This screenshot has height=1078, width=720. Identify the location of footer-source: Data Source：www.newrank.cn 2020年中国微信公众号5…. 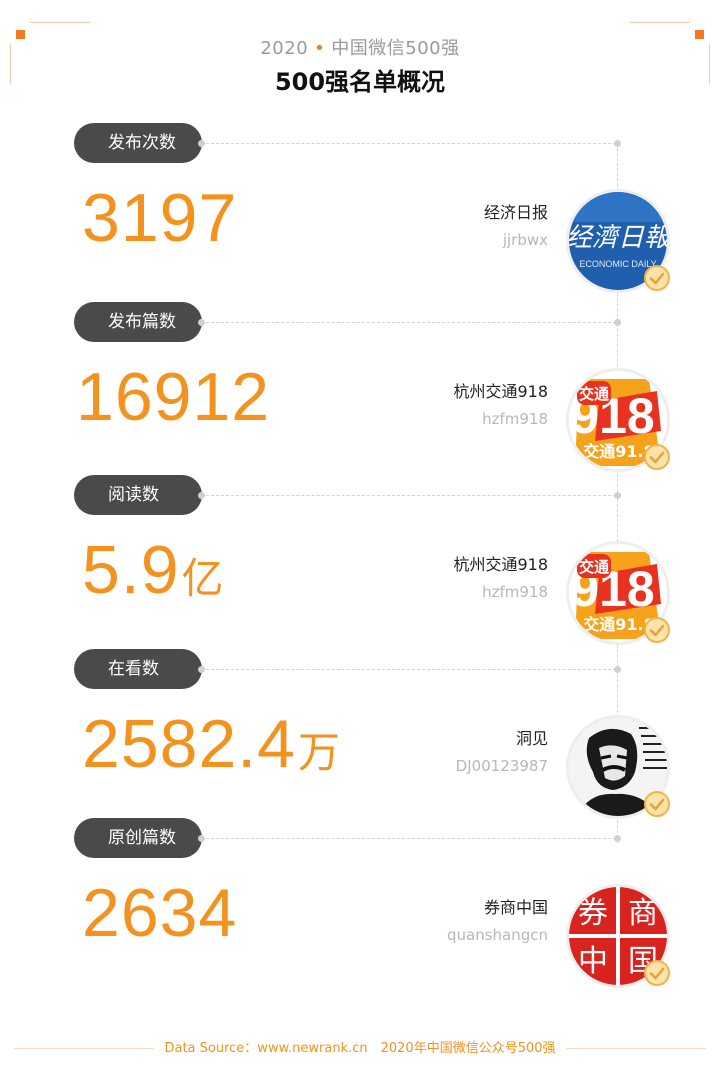
(360, 1048).